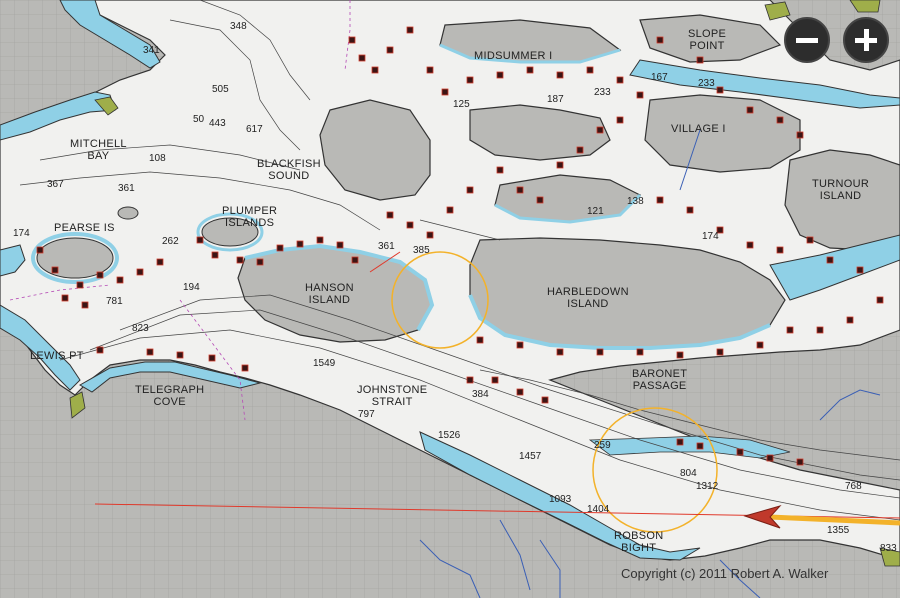 This screenshot has width=900, height=598. What do you see at coordinates (449, 435) in the screenshot?
I see `depth-sounding: 1526` at bounding box center [449, 435].